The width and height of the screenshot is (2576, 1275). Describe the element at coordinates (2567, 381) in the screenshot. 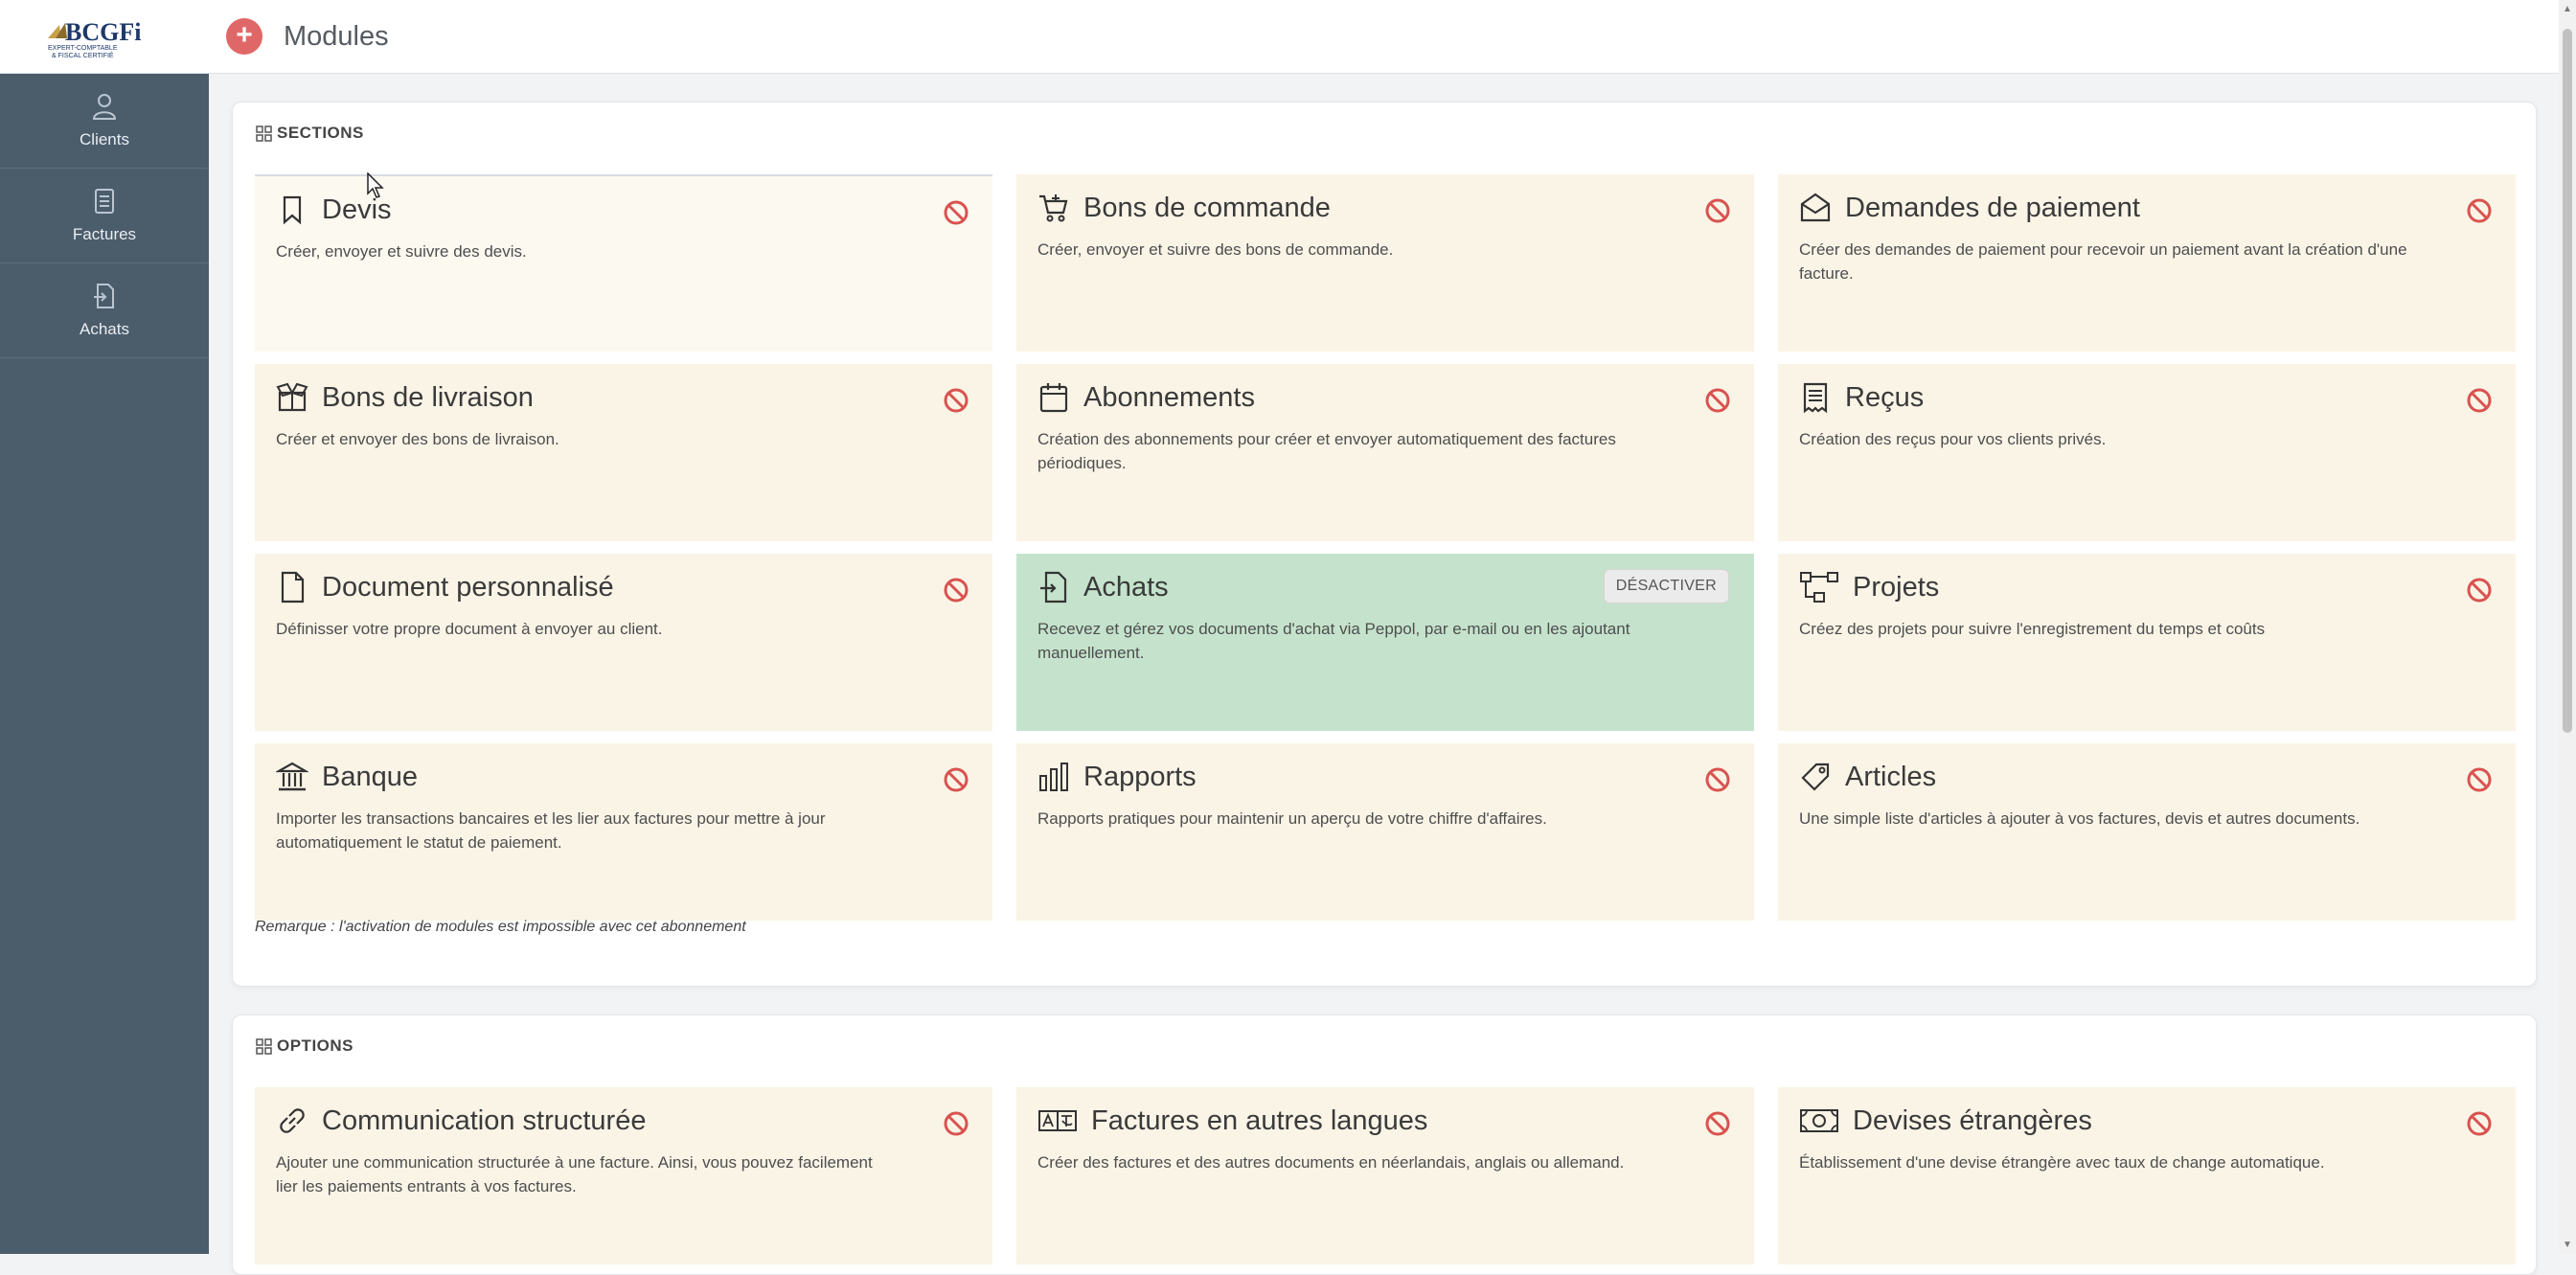

I see `scroll-thumb` at that location.